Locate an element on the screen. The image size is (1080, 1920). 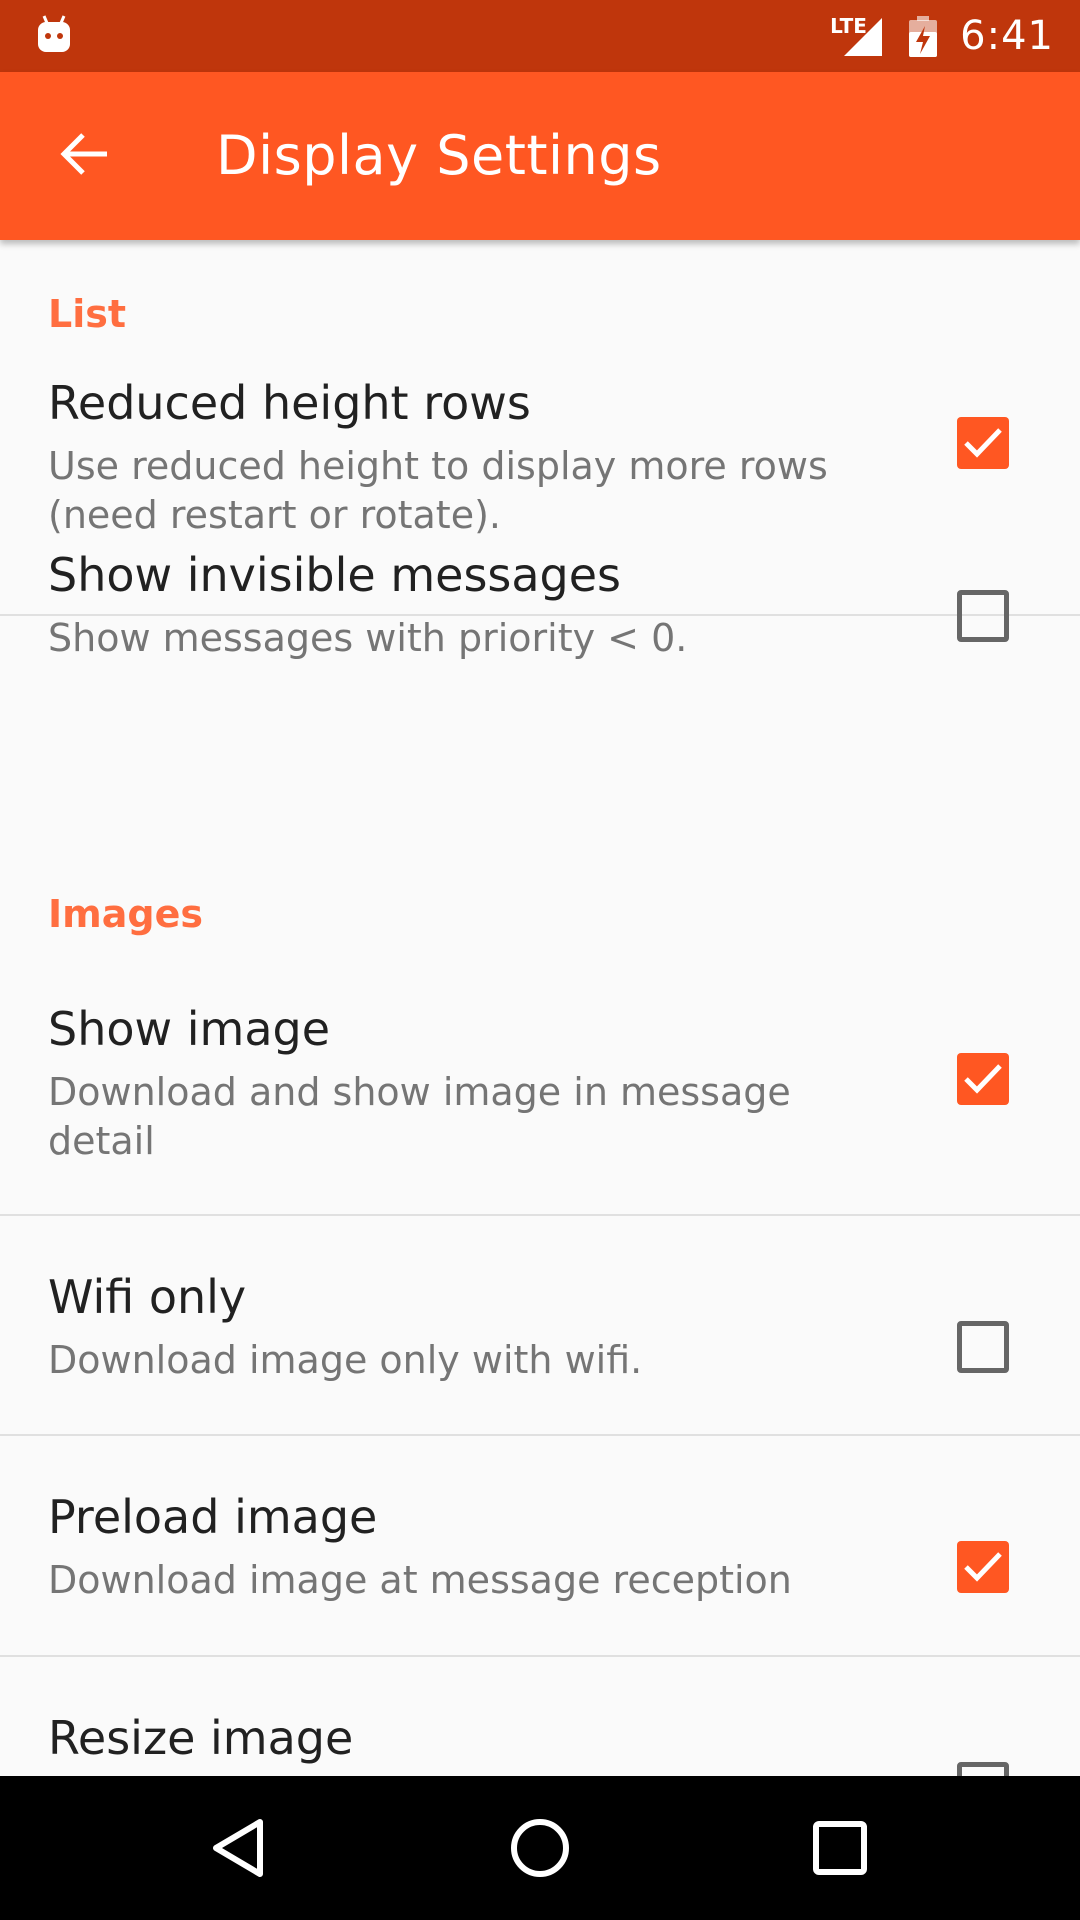
status-bar: LTE 6:41 is located at coordinates (540, 36).